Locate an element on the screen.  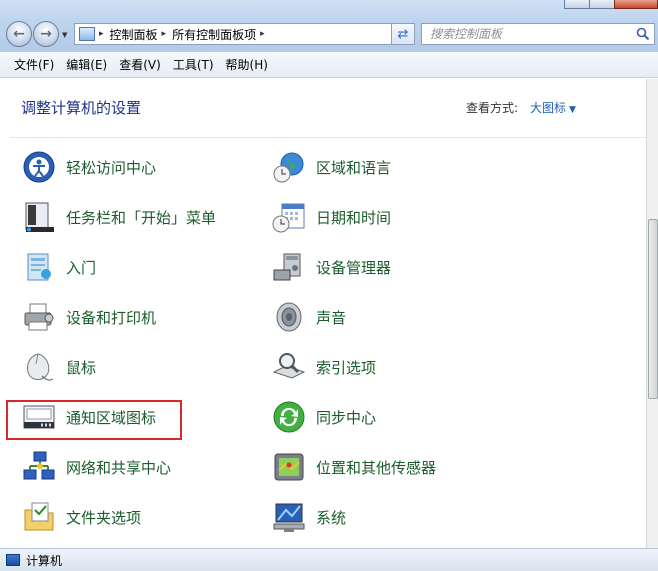
window-toolbar: ← → ▼ ▸ 控制面板 ▸ 所有控制面板项 ▸ ▼ ⇄ is located at coordinates (329, 26).